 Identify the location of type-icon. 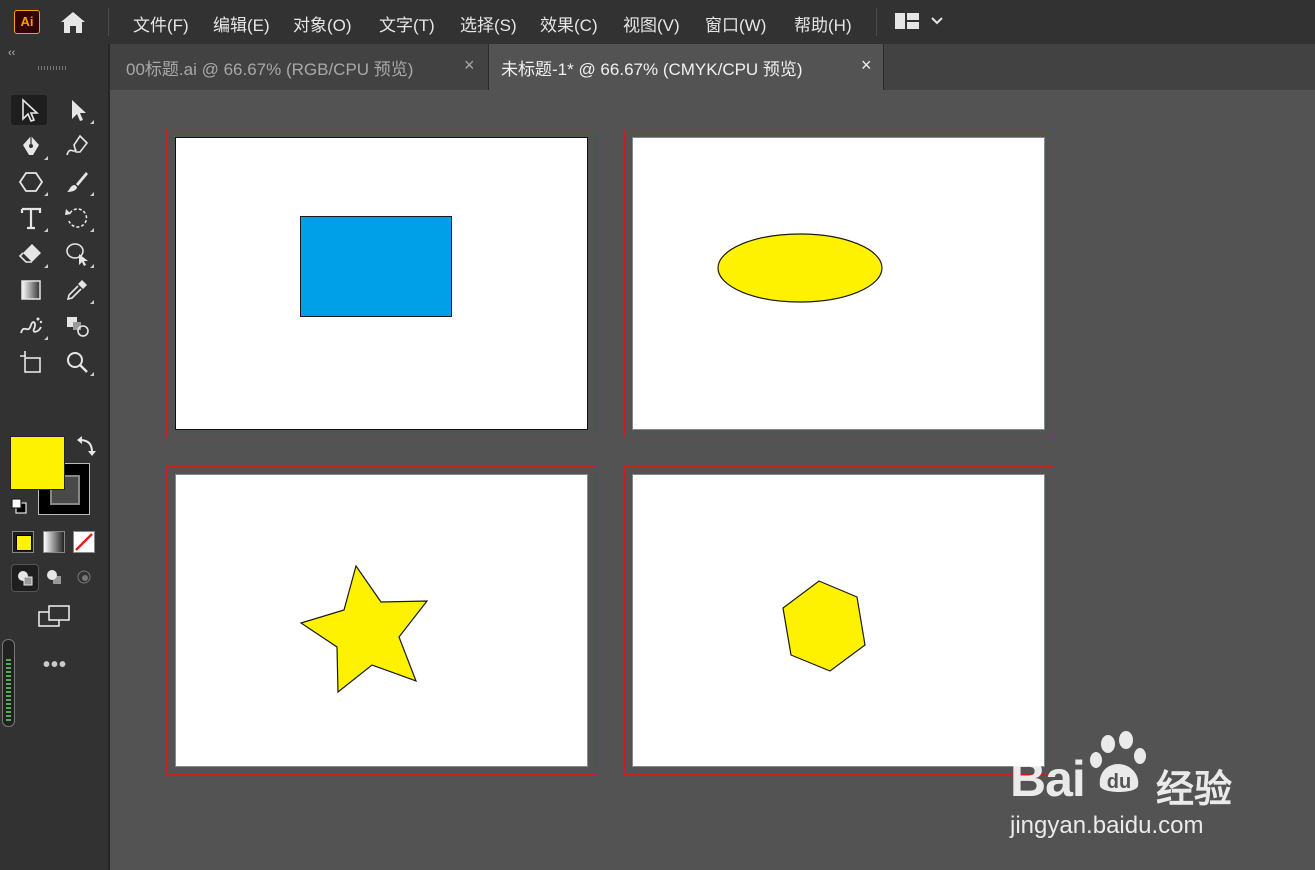
(31, 218).